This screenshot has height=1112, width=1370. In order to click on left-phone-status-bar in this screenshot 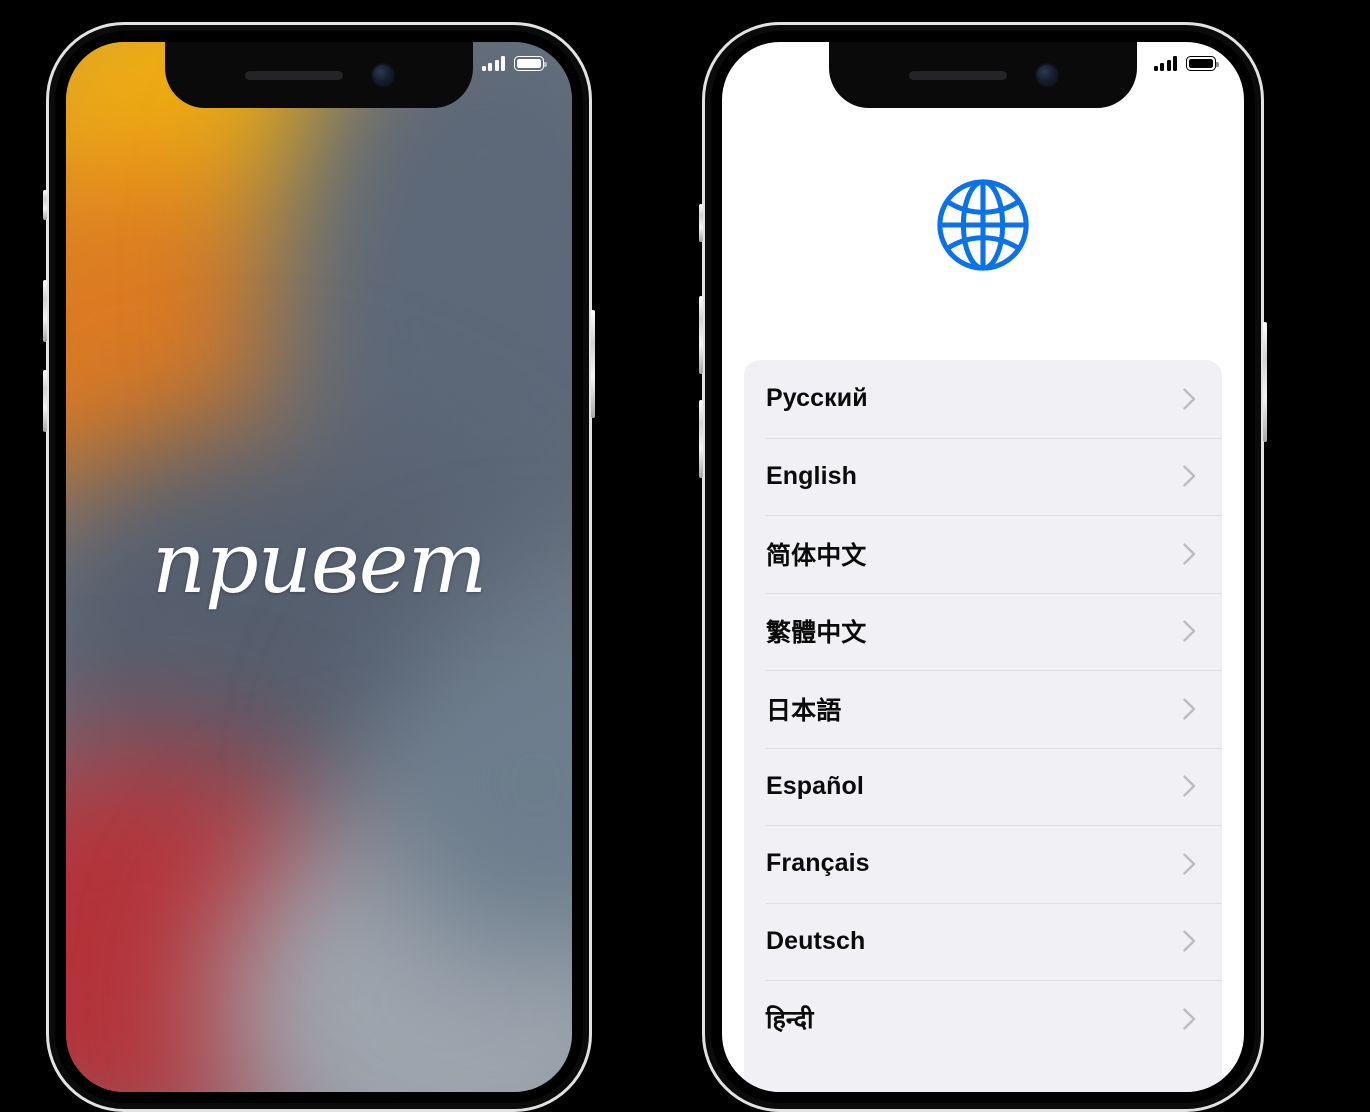, I will do `click(514, 63)`.